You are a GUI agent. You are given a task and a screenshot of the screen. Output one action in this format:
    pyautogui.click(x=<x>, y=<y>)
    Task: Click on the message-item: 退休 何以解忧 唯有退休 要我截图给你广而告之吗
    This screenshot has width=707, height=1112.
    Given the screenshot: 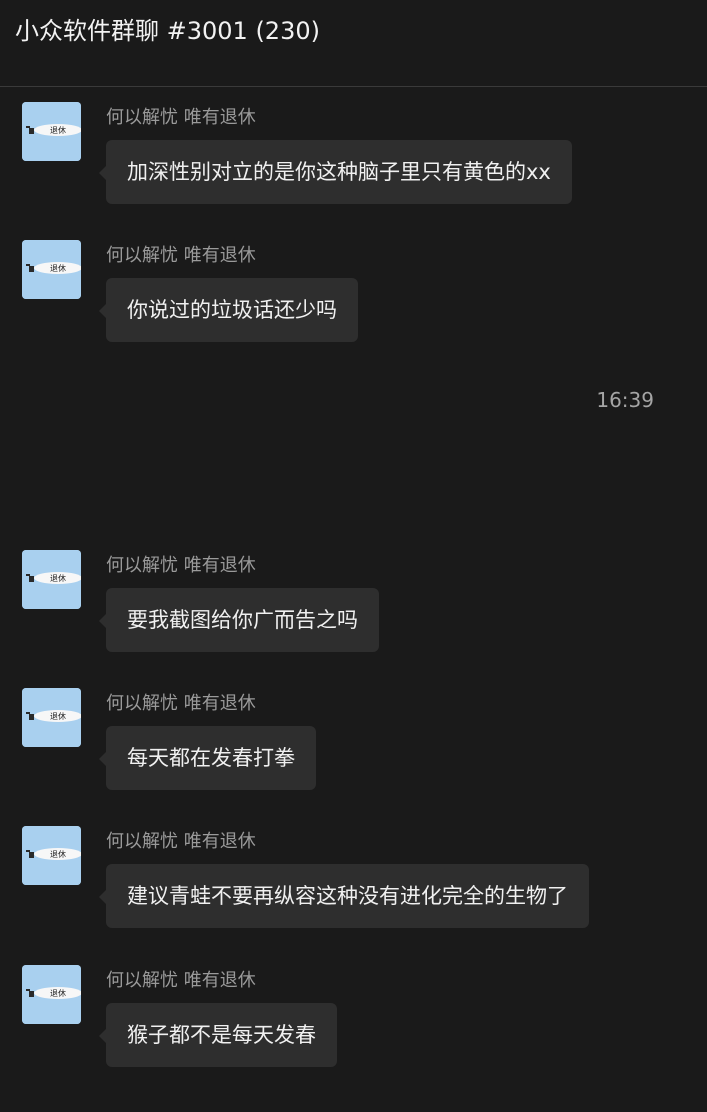 What is the action you would take?
    pyautogui.click(x=353, y=605)
    